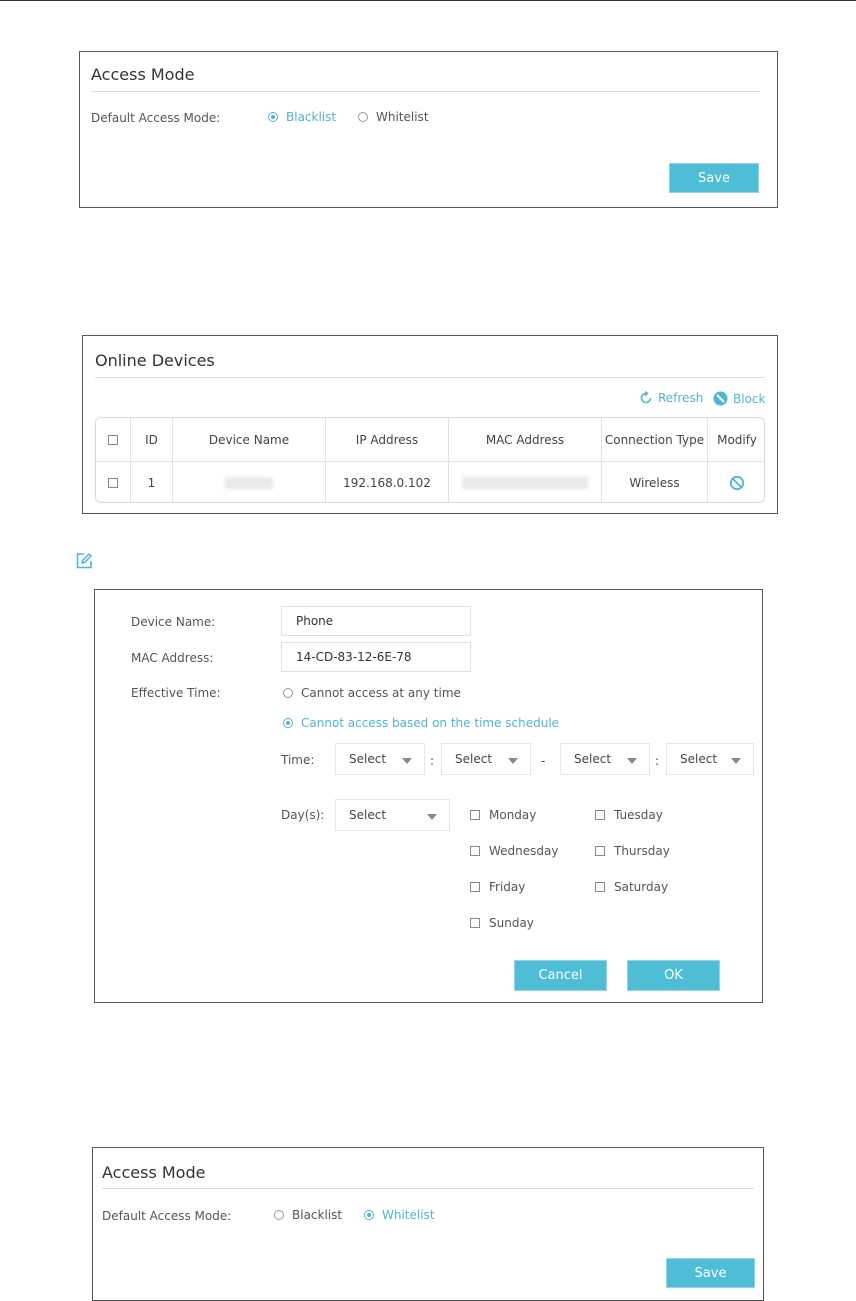 The width and height of the screenshot is (856, 1301). I want to click on row-checkbox, so click(113, 483).